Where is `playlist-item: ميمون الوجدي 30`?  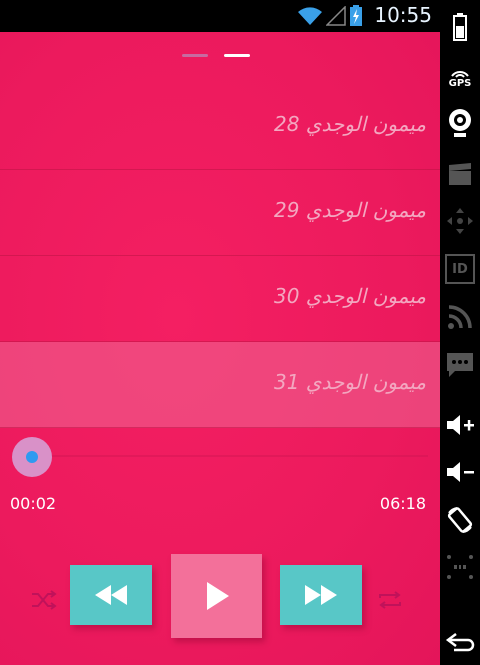
playlist-item: ميمون الوجدي 30 is located at coordinates (220, 299).